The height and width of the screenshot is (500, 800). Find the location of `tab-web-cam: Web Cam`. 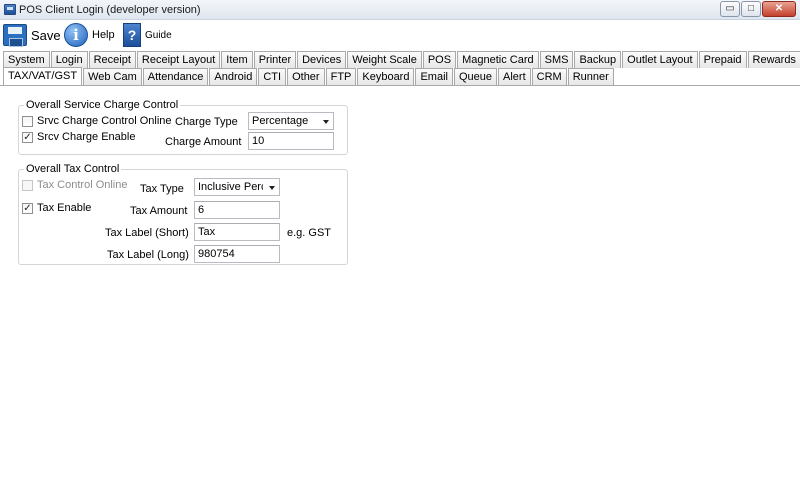

tab-web-cam: Web Cam is located at coordinates (112, 76).